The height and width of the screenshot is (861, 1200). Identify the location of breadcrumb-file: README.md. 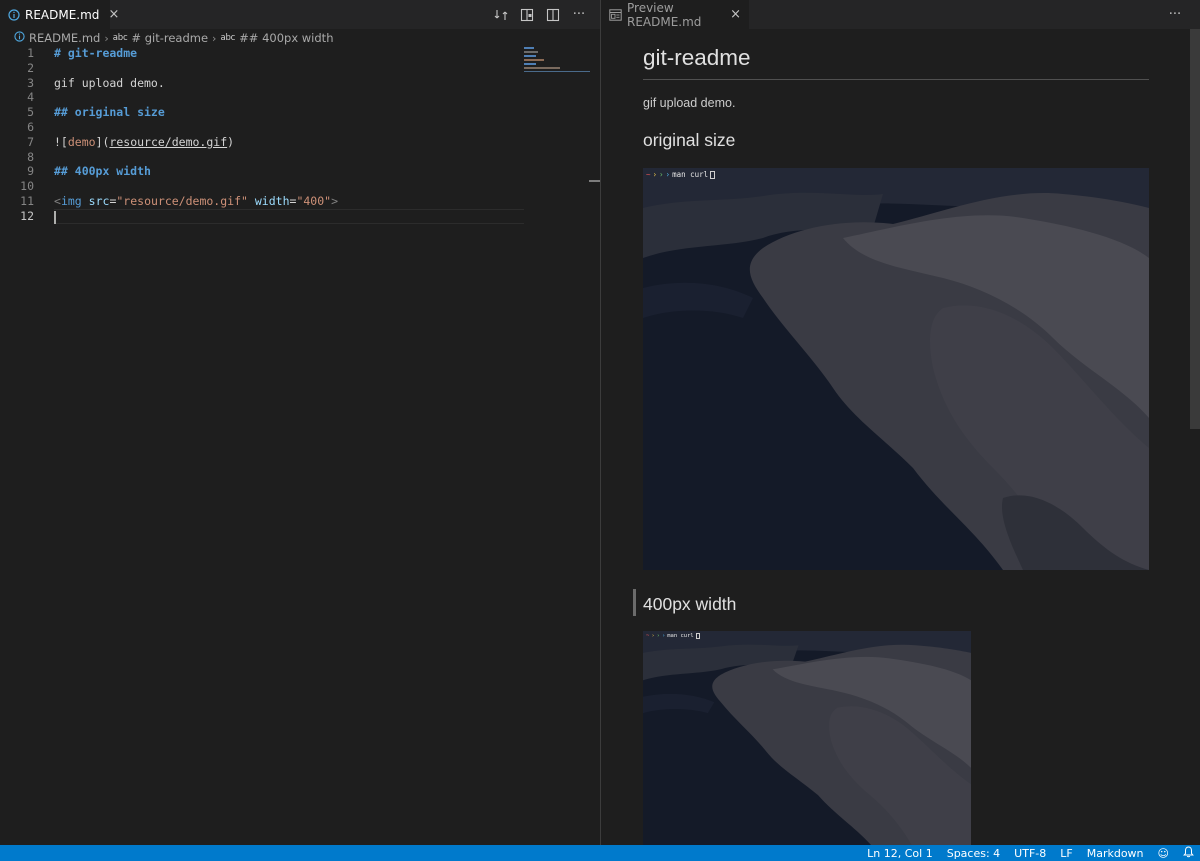
(64, 38).